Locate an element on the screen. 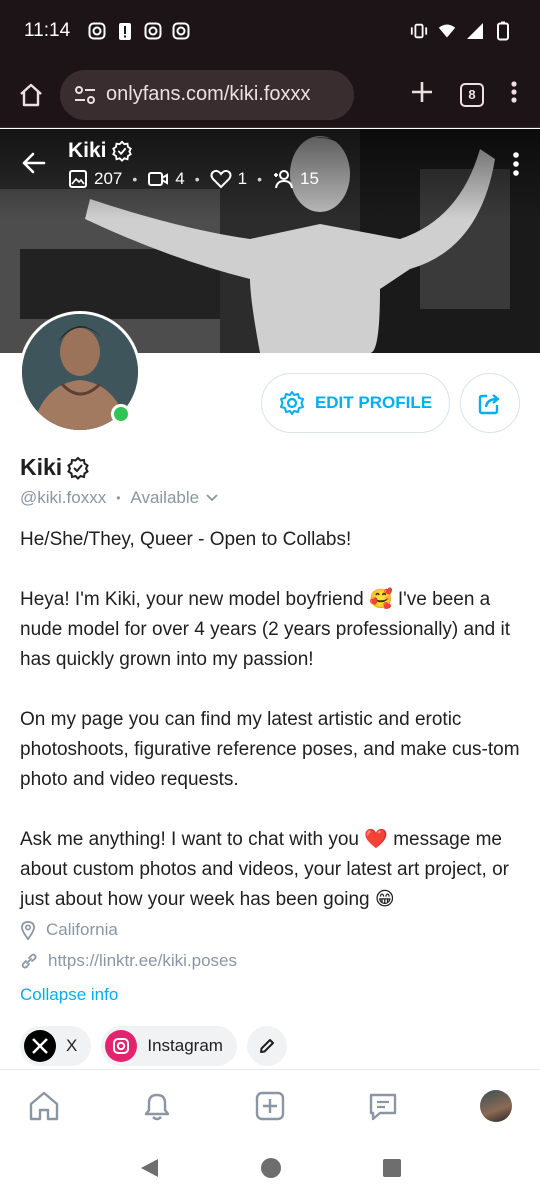  social-links: X Instagram is located at coordinates (153, 1046).